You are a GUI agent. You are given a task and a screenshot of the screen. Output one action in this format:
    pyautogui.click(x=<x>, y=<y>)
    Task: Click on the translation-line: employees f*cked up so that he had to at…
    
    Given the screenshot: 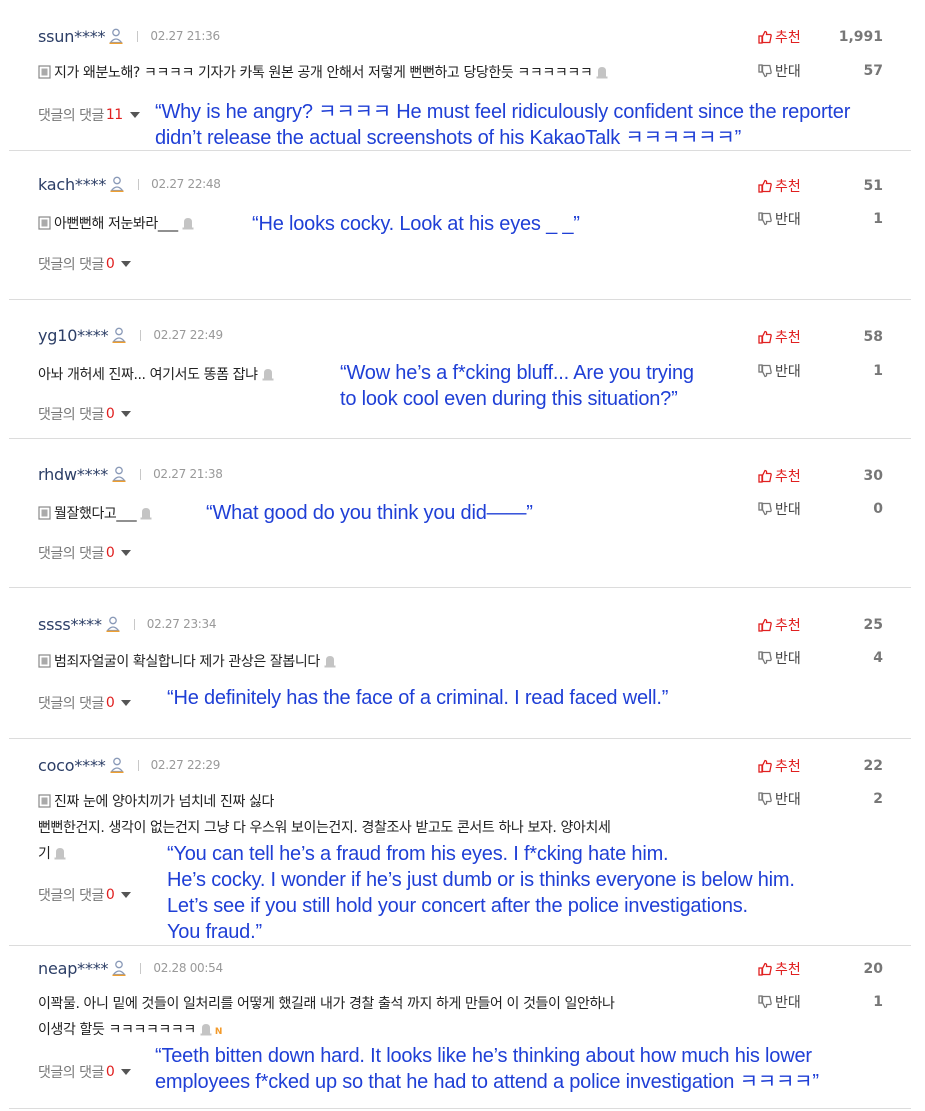 What is the action you would take?
    pyautogui.click(x=487, y=1082)
    